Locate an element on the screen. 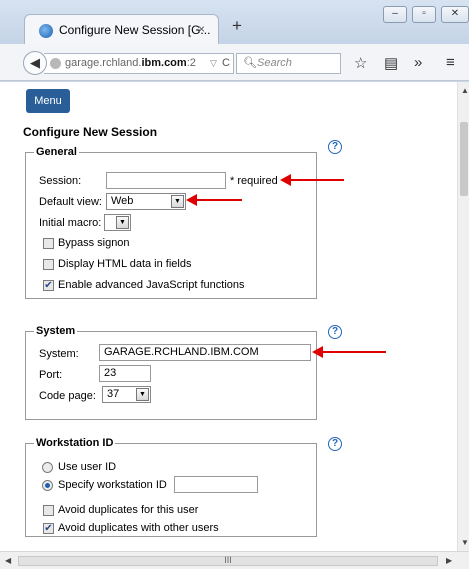 Image resolution: width=469 pixels, height=569 pixels. system-legend: System is located at coordinates (56, 331).